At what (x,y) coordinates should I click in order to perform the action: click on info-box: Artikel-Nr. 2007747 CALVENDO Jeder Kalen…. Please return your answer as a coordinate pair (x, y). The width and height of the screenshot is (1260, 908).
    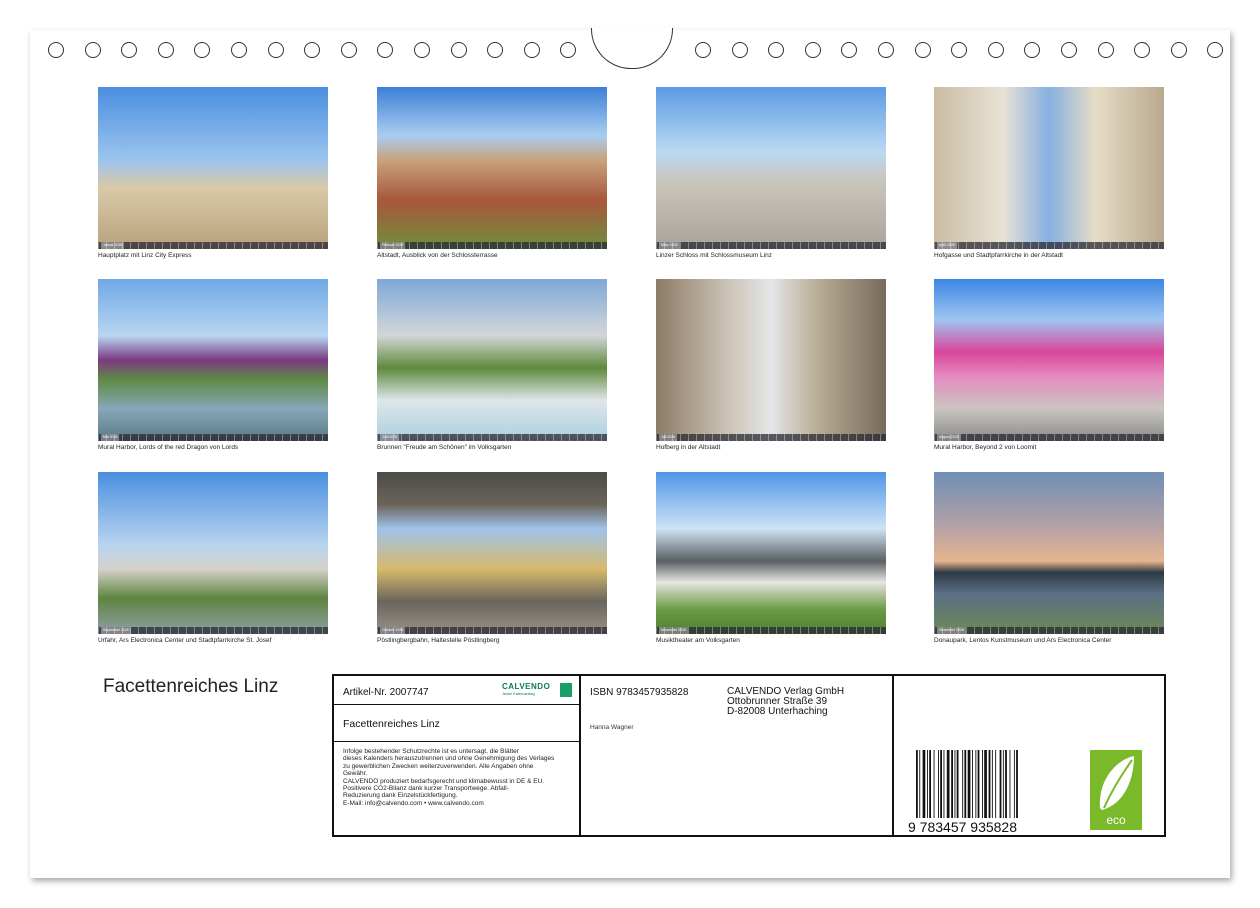
    Looking at the image, I should click on (749, 755).